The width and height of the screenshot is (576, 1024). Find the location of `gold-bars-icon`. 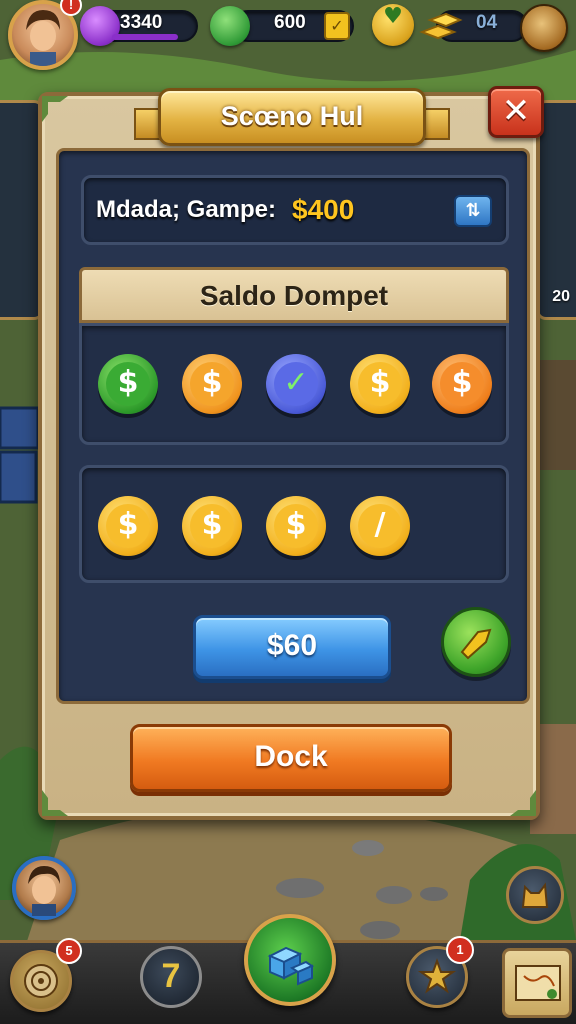

gold-bars-icon is located at coordinates (441, 26).